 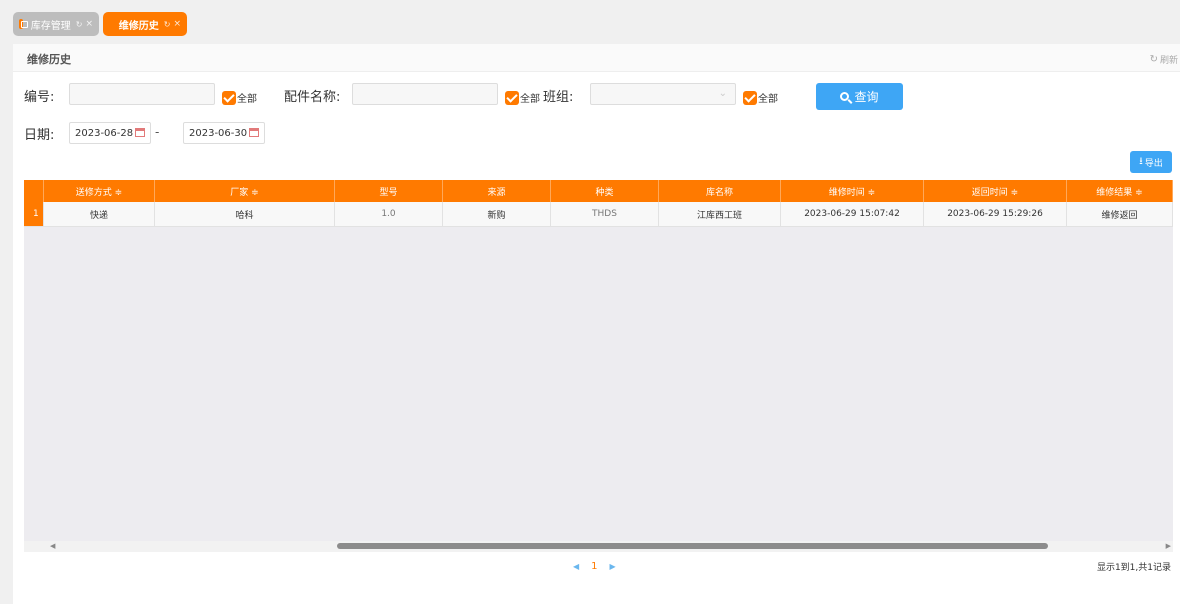 I want to click on horizontal-scrollbar: ◀ ▶, so click(x=598, y=546).